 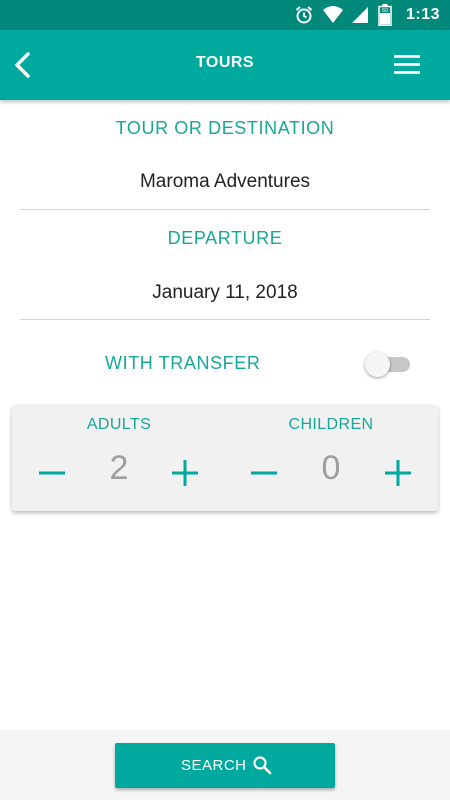 What do you see at coordinates (225, 238) in the screenshot?
I see `departure-label: DEPARTURE` at bounding box center [225, 238].